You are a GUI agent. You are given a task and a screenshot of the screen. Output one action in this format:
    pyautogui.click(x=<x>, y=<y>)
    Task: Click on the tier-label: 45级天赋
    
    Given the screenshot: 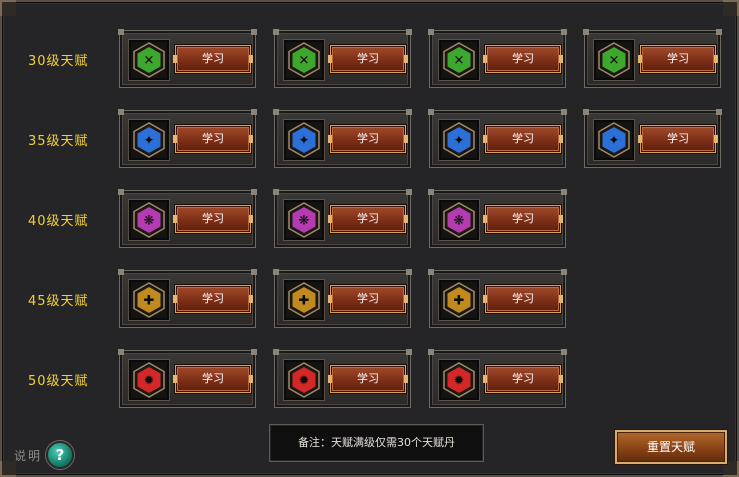 What is the action you would take?
    pyautogui.click(x=58, y=301)
    